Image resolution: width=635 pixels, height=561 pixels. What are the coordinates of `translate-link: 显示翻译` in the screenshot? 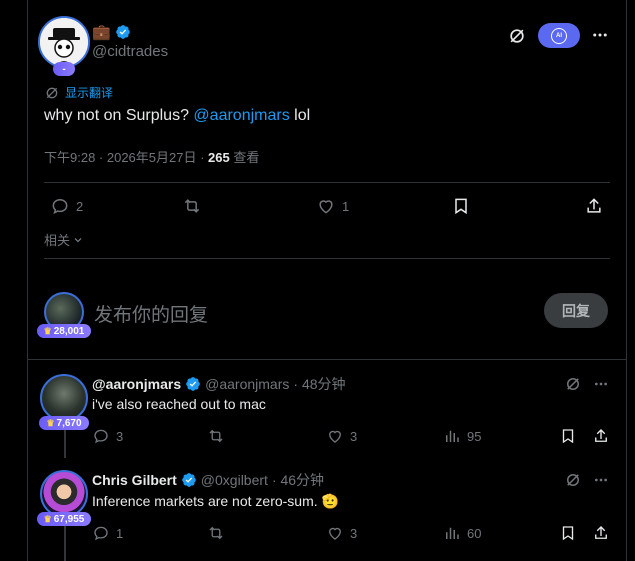 It's located at (78, 92).